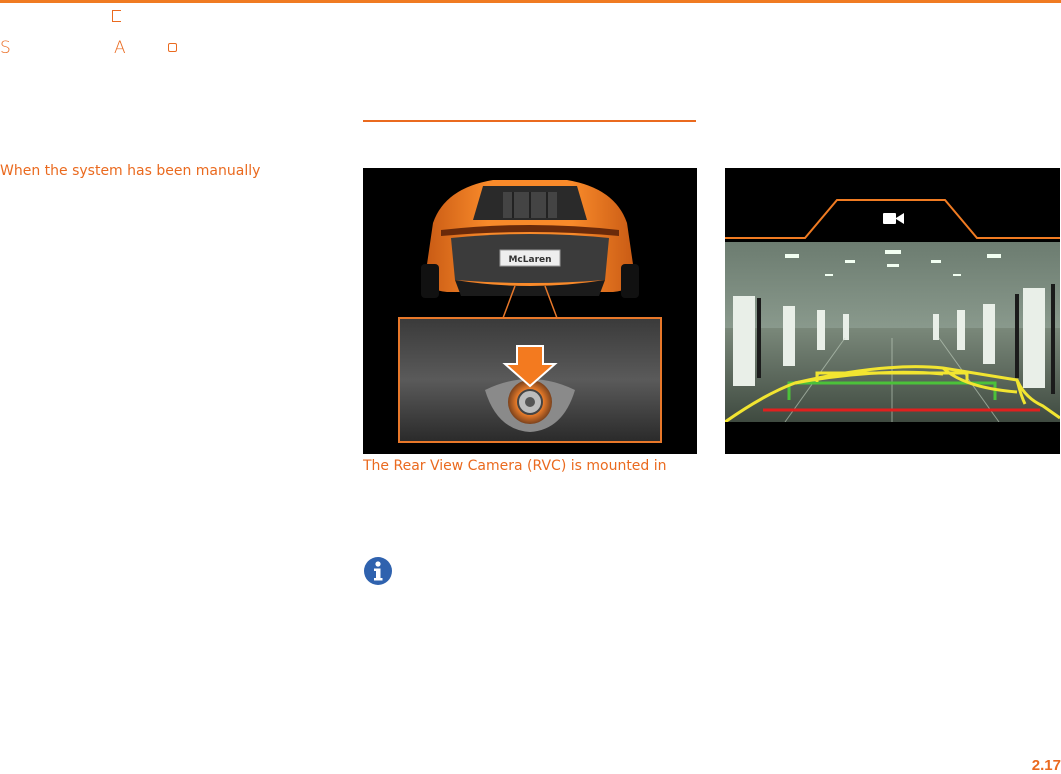 The image size is (1061, 774). I want to click on rvc-display-illustration, so click(892, 326).